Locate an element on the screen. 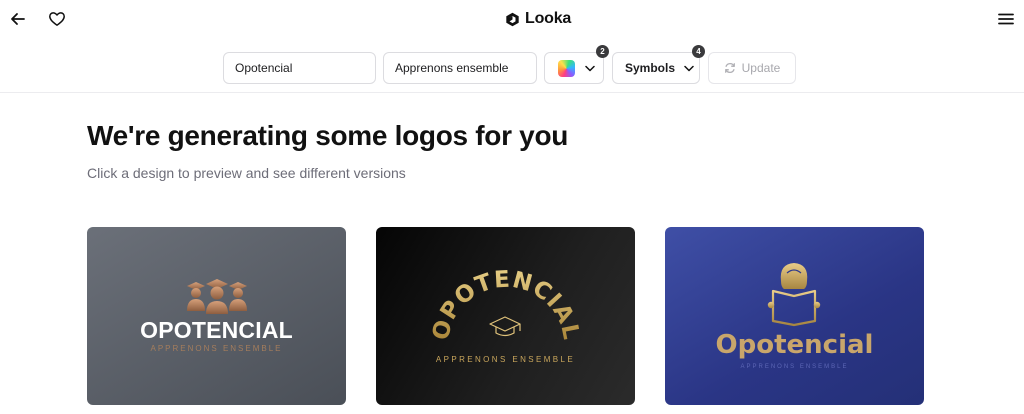 This screenshot has width=1024, height=414. arrow-left-icon is located at coordinates (18, 19).